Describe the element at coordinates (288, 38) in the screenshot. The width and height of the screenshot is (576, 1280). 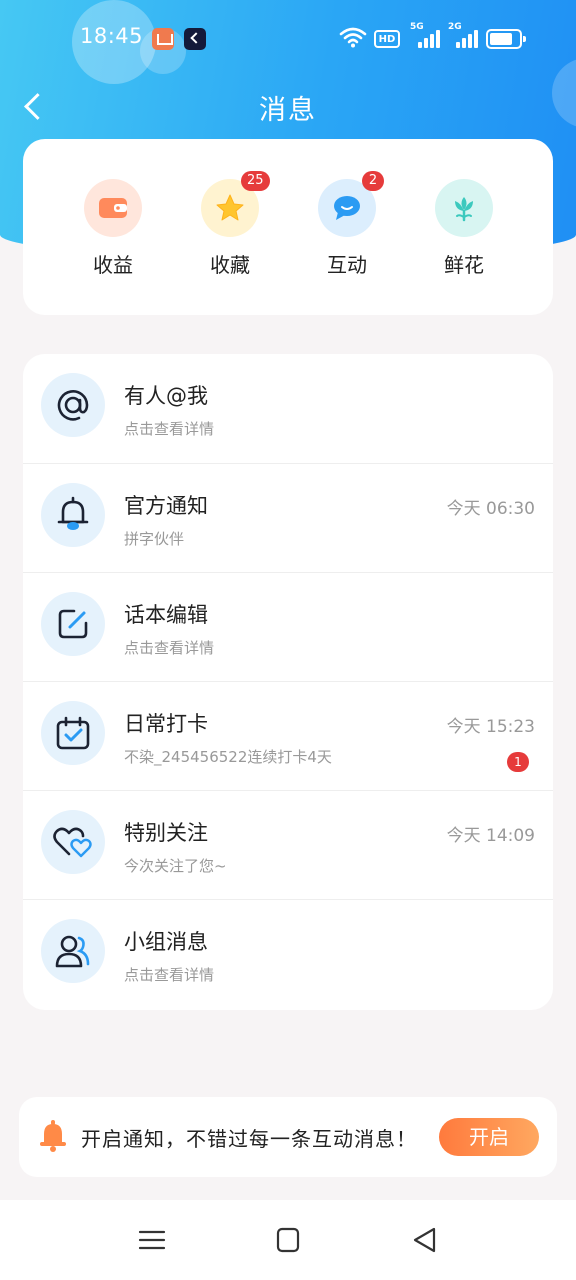
I see `status-bar: 18:45 HD 5G 2G` at that location.